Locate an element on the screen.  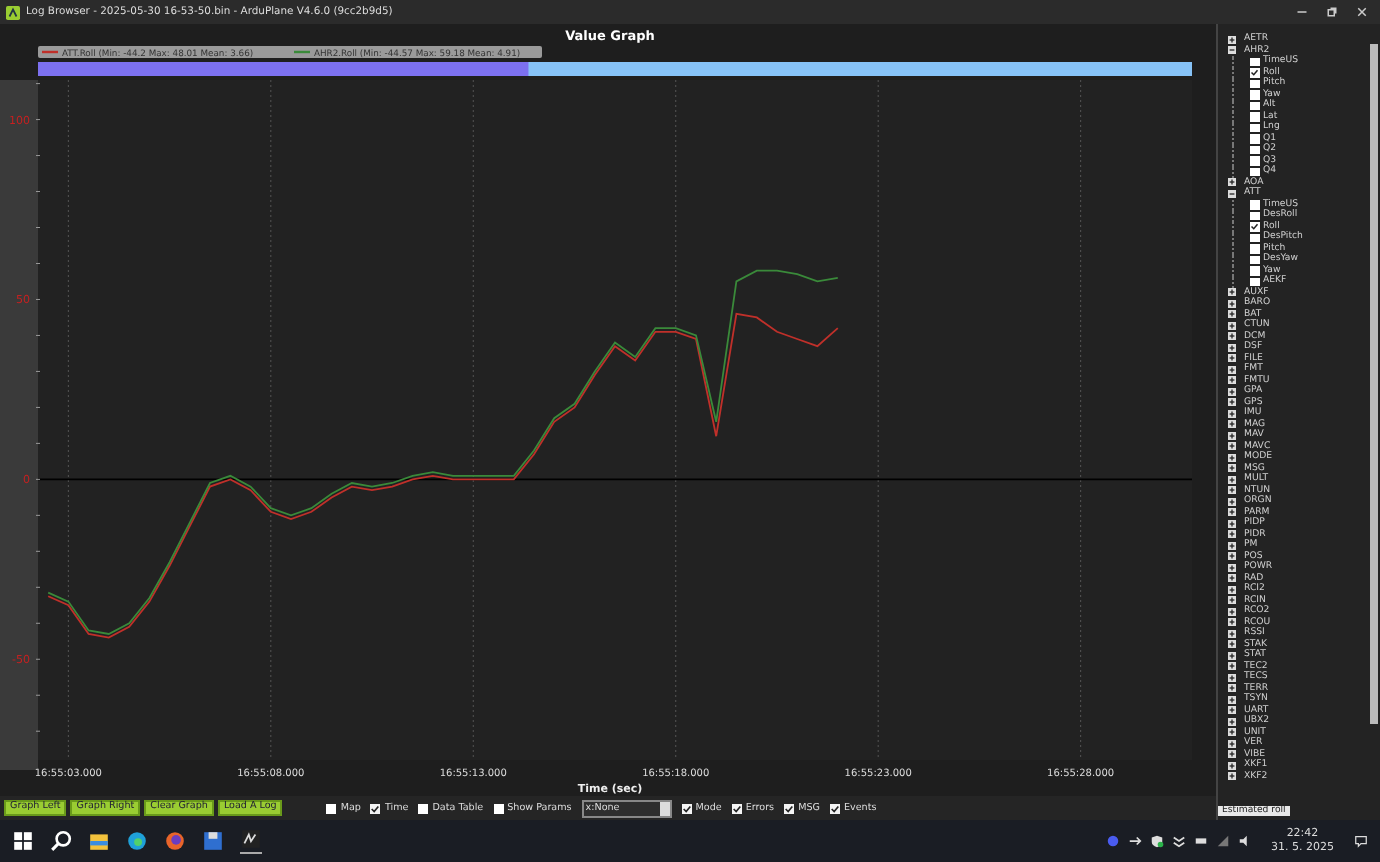
zoom-scrollbar is located at coordinates (615, 69).